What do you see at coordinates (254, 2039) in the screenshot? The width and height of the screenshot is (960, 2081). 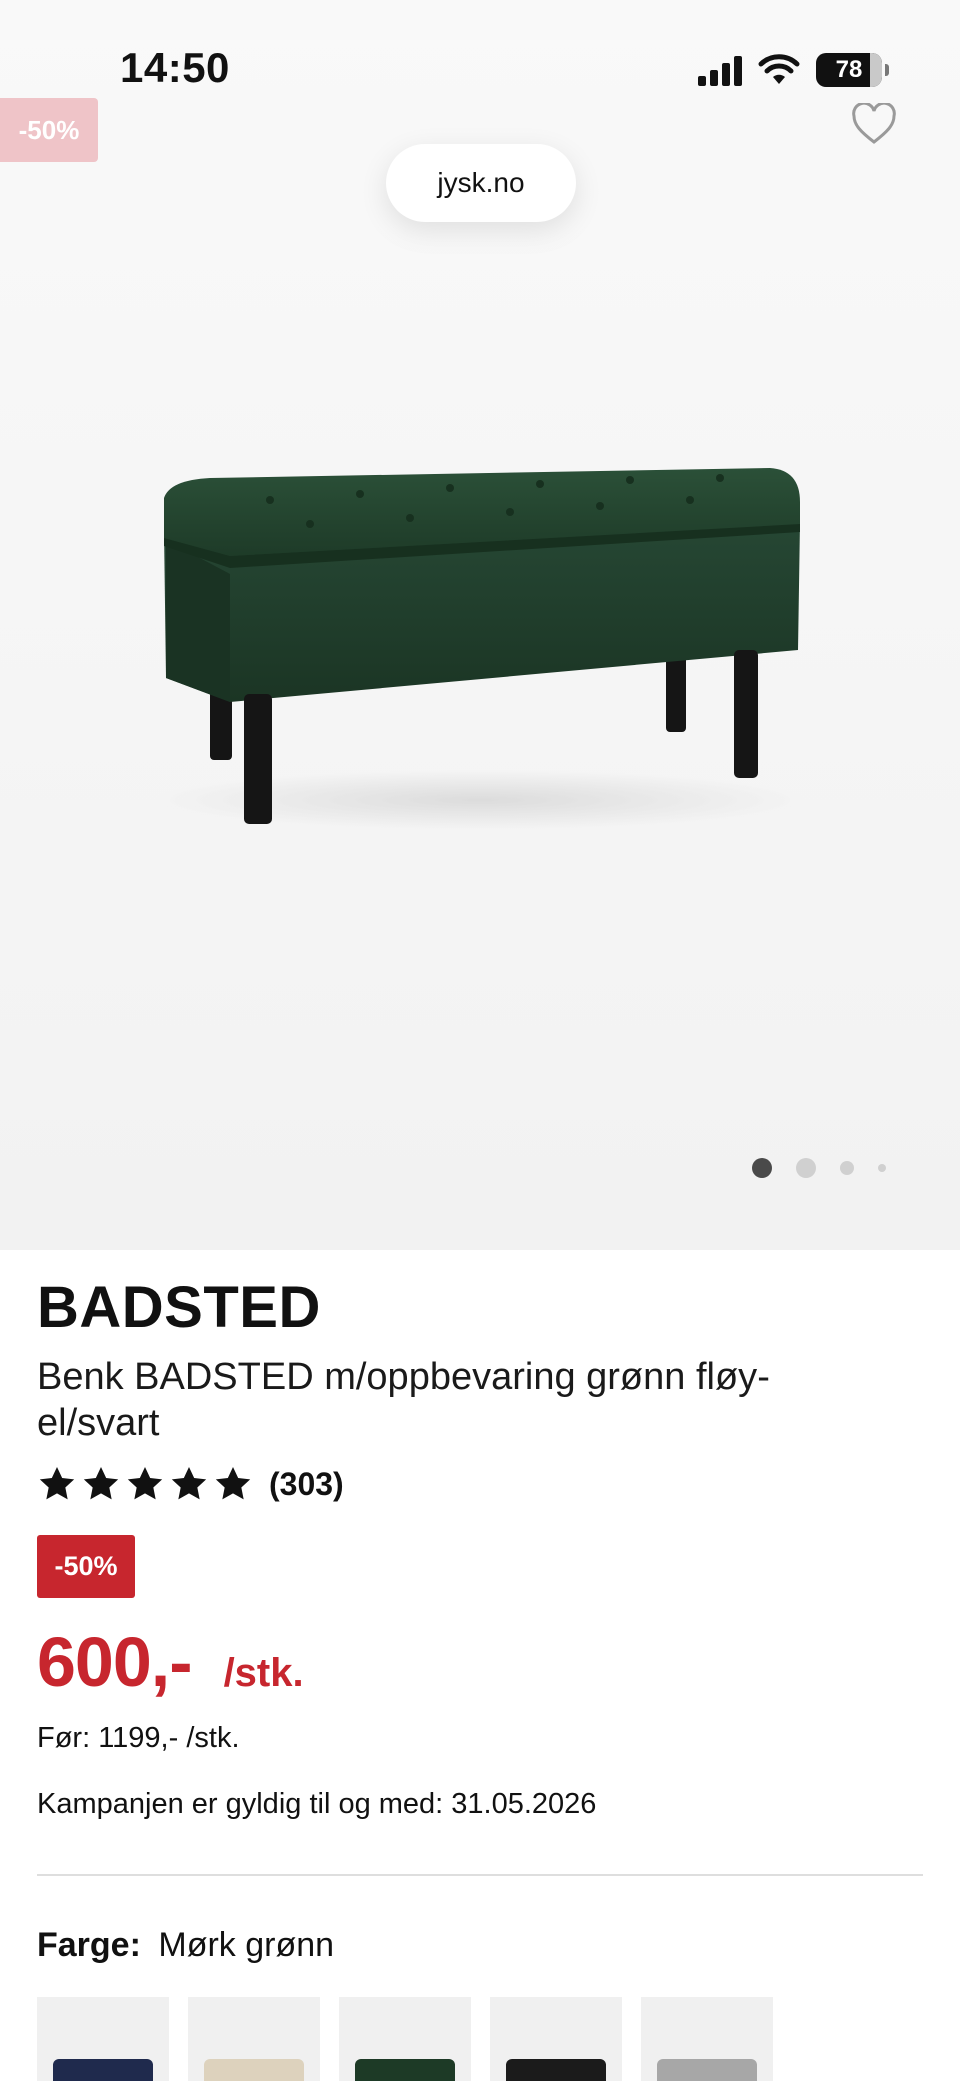 I see `color-swatch-beige` at bounding box center [254, 2039].